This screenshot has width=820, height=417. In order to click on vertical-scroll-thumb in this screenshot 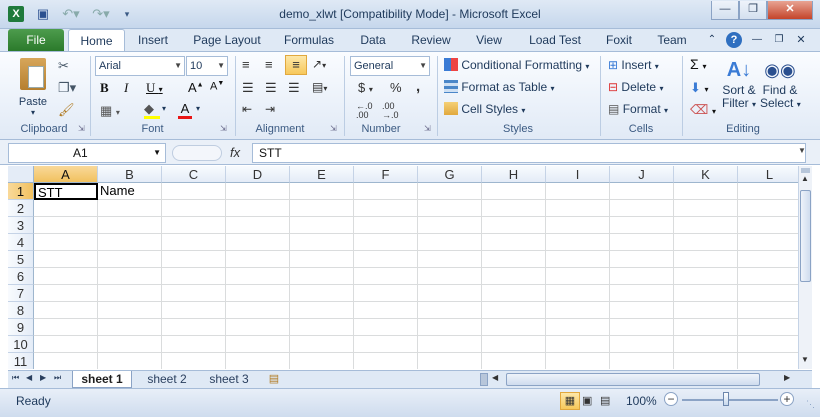, I will do `click(805, 236)`.